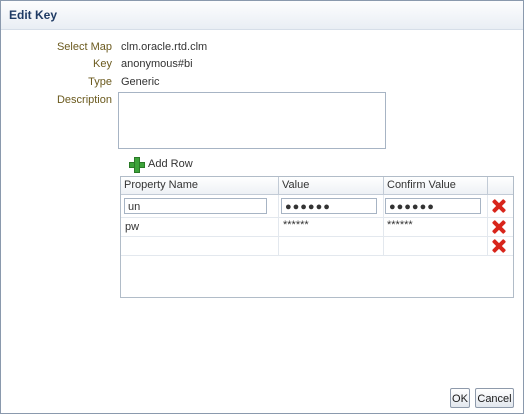 Image resolution: width=524 pixels, height=414 pixels. What do you see at coordinates (329, 206) in the screenshot?
I see `value-password-input: ●●●●●●` at bounding box center [329, 206].